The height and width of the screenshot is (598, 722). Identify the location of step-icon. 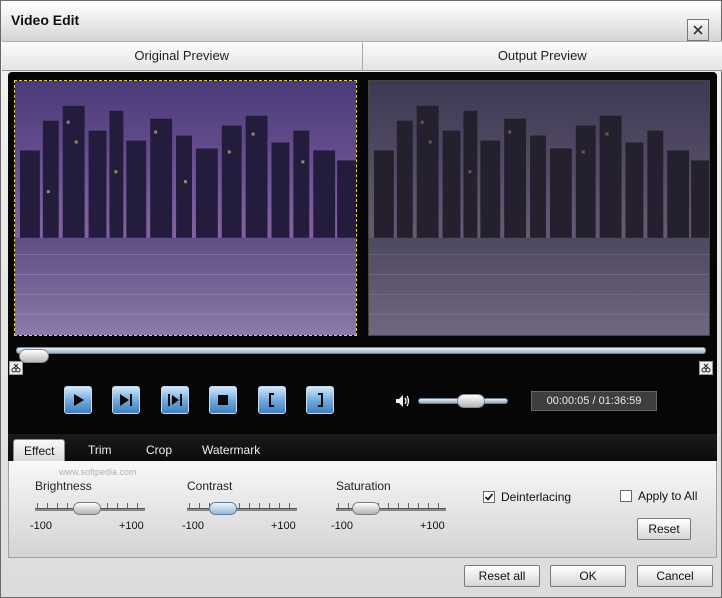
(175, 400).